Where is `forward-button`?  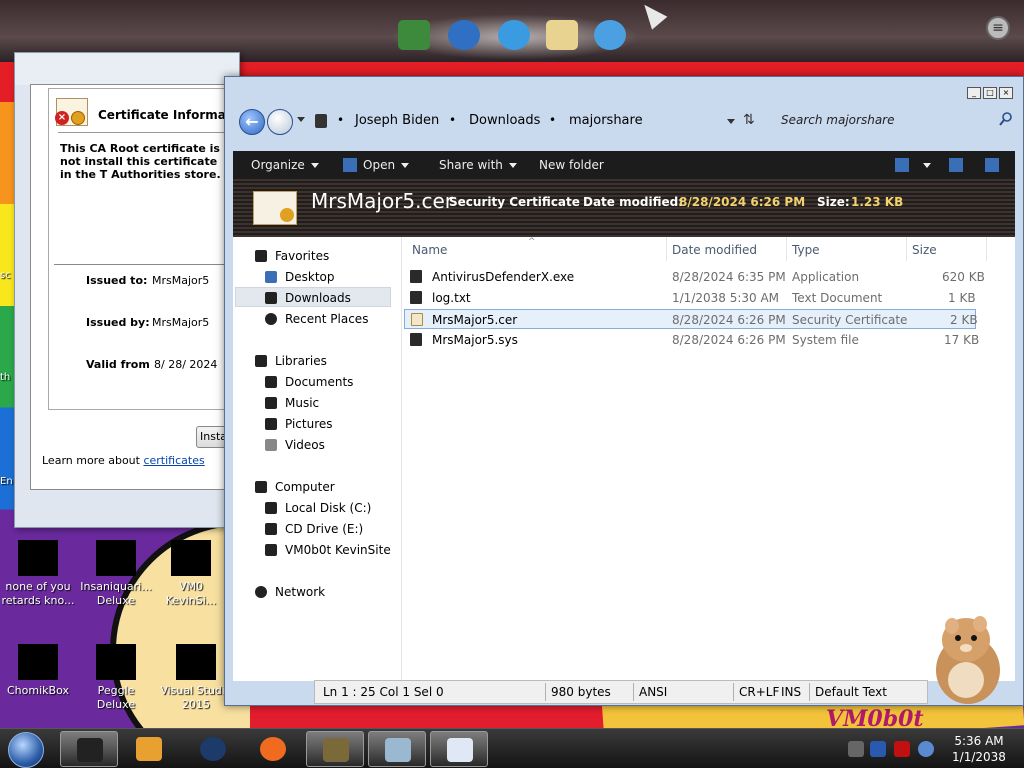
forward-button is located at coordinates (280, 122).